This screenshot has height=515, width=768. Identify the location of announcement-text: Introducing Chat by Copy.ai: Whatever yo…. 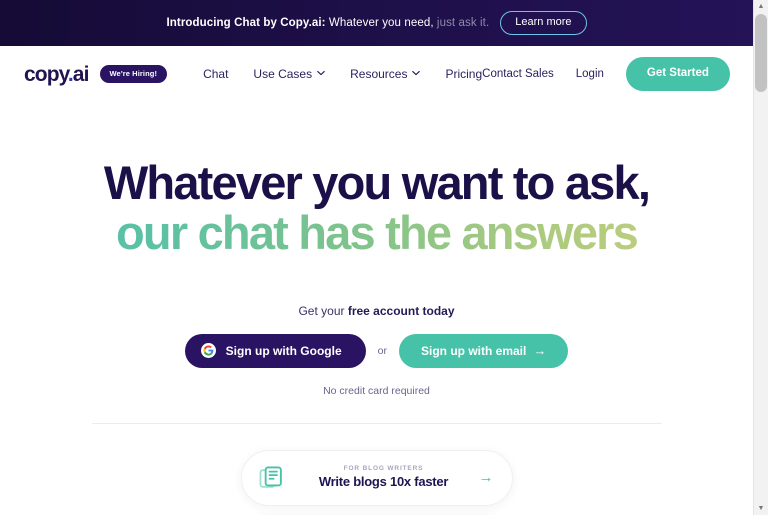
(327, 23).